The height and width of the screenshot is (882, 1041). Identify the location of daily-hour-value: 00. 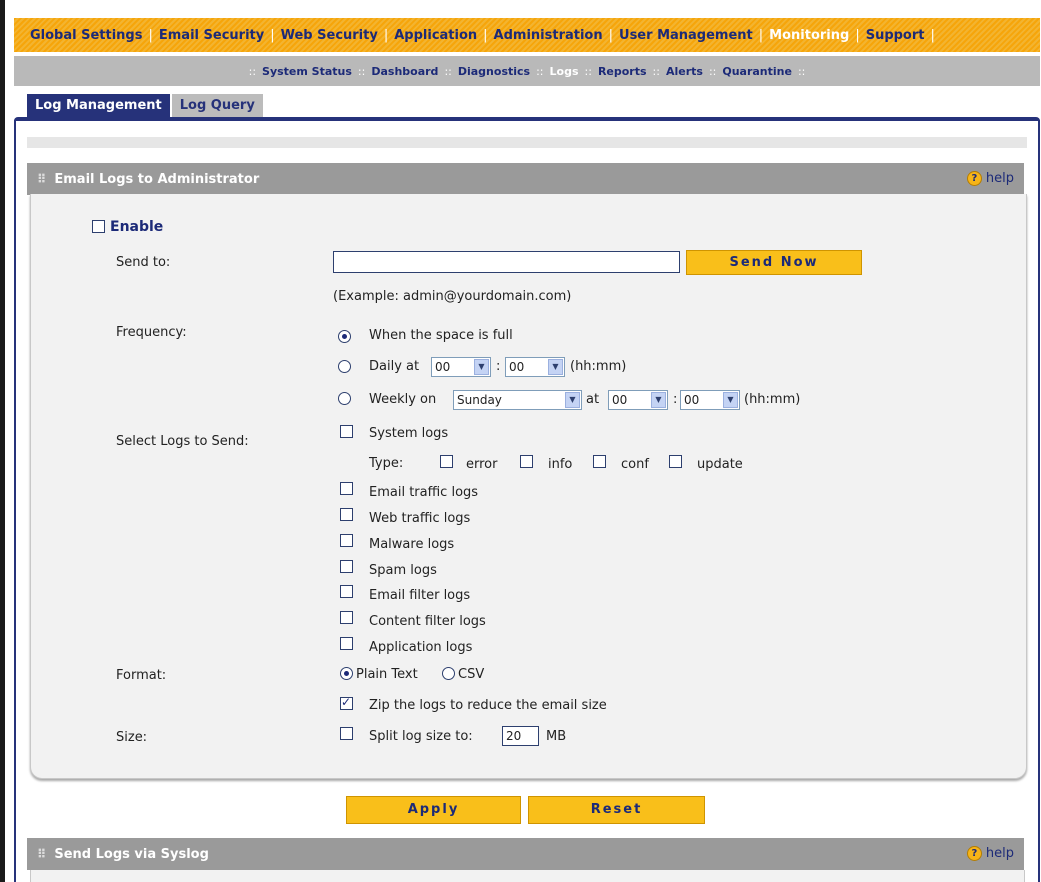
(443, 367).